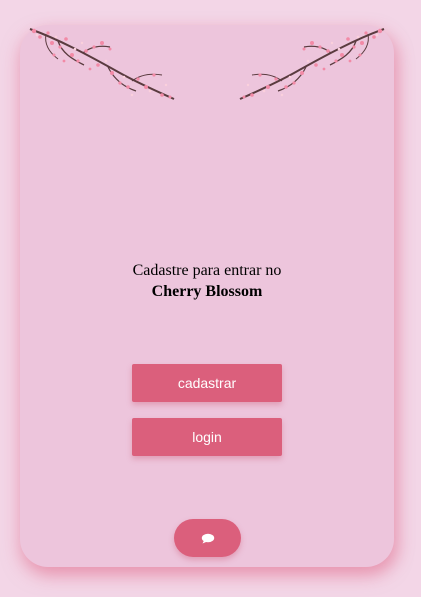 Image resolution: width=421 pixels, height=597 pixels. I want to click on chat-bubble-icon, so click(207, 538).